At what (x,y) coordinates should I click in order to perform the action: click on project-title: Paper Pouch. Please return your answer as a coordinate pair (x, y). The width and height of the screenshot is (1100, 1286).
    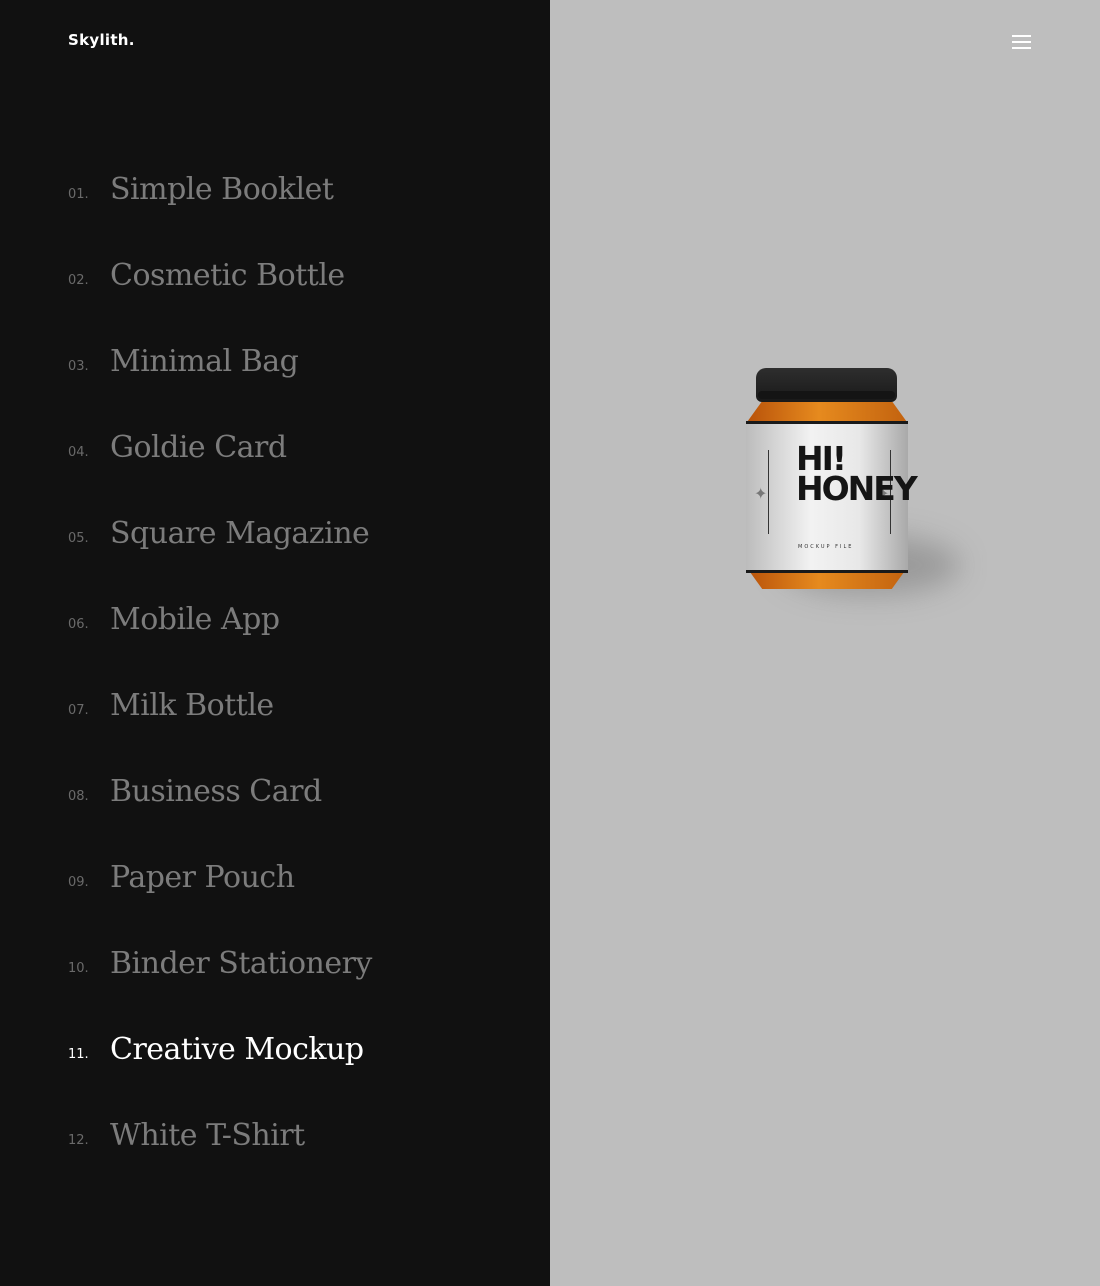
    Looking at the image, I should click on (202, 877).